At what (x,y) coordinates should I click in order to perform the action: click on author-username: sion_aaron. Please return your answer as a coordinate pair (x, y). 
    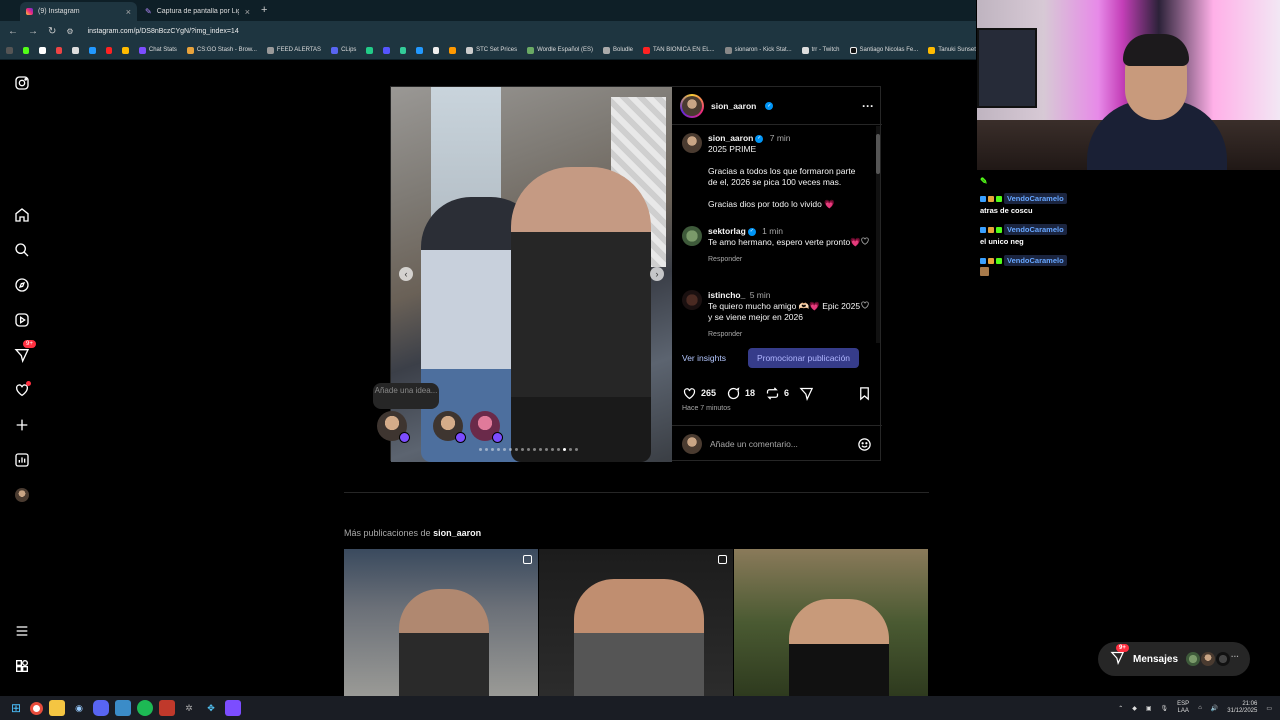
    Looking at the image, I should click on (733, 106).